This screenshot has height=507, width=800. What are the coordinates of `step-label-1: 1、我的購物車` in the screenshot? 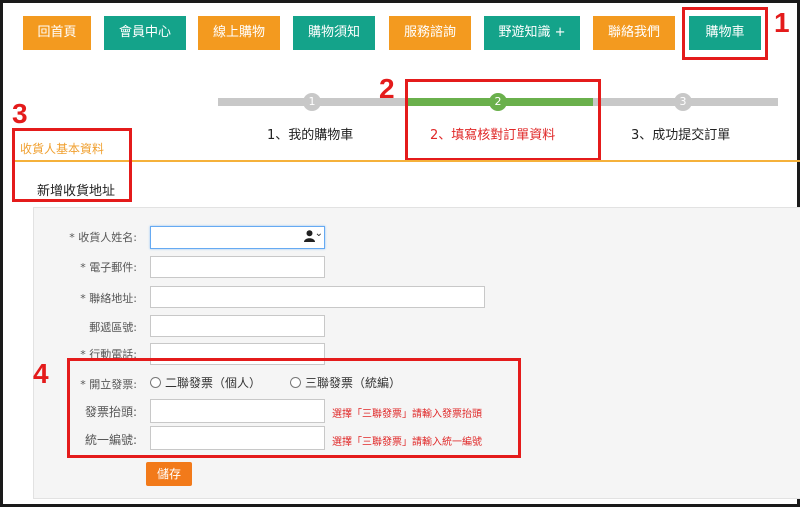 It's located at (310, 135).